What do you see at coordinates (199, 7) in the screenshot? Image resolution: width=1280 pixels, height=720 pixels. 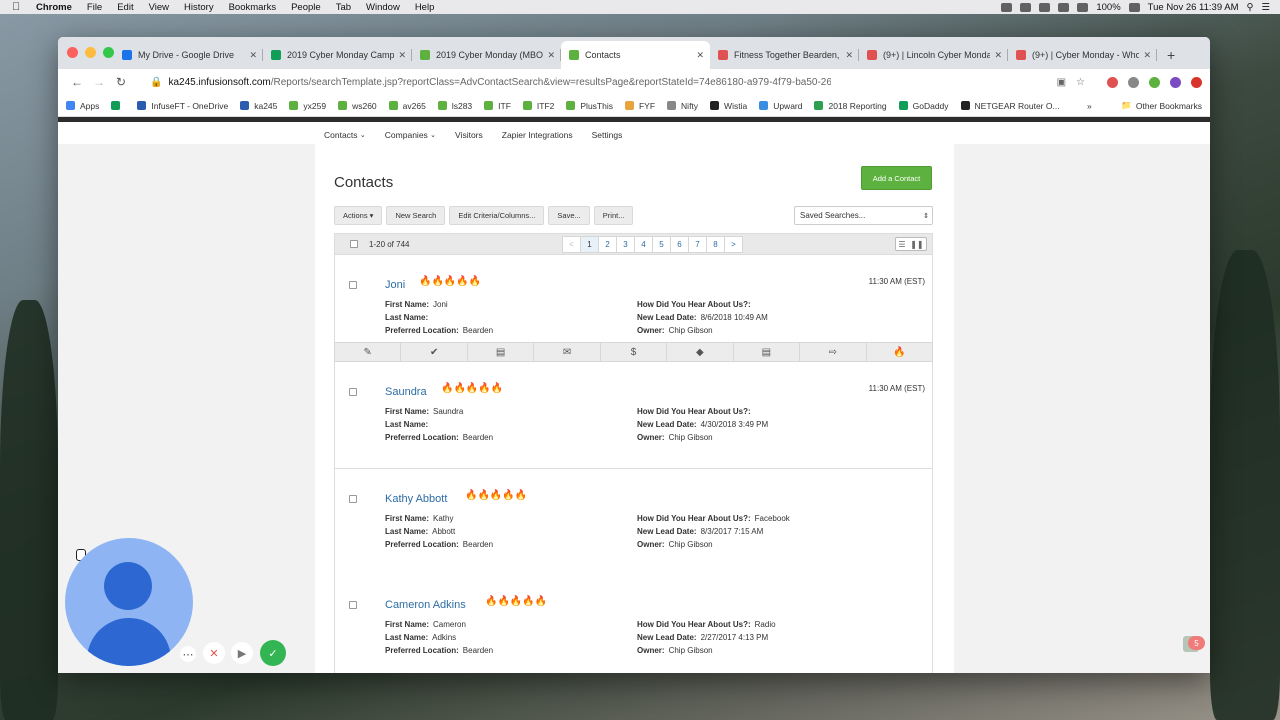 I see `menu-history: History` at bounding box center [199, 7].